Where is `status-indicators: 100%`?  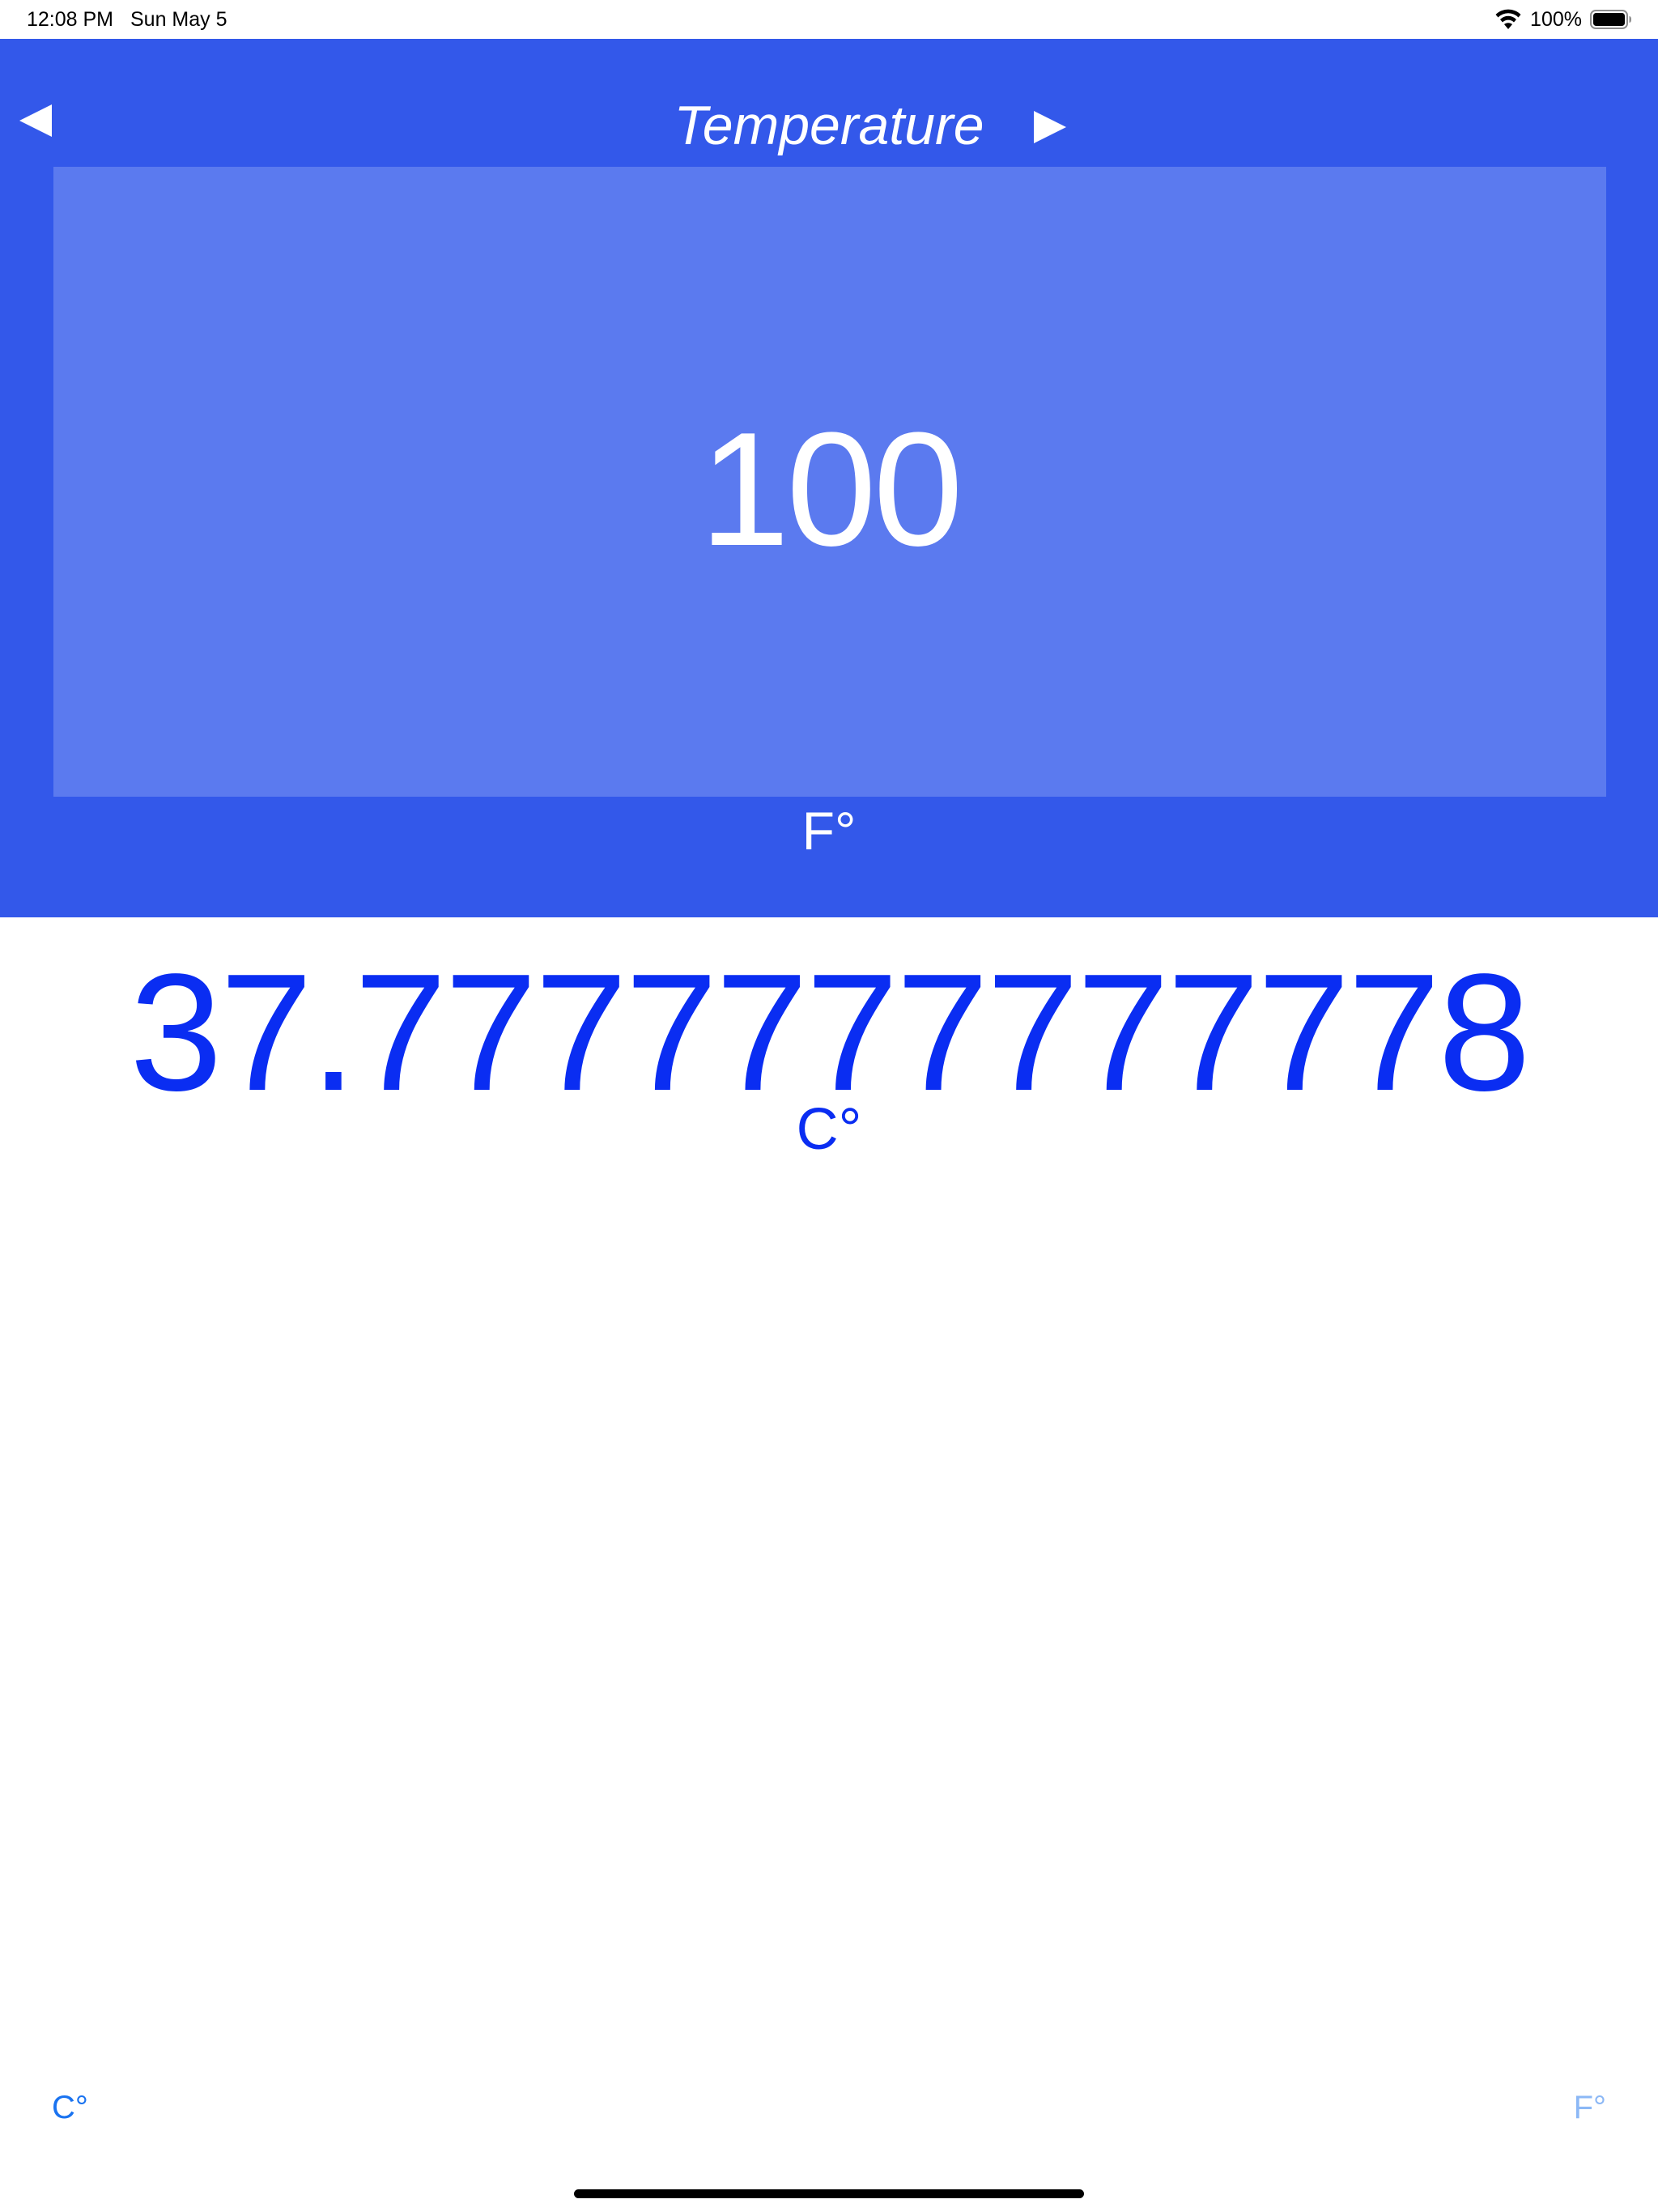
status-indicators: 100% is located at coordinates (1563, 19).